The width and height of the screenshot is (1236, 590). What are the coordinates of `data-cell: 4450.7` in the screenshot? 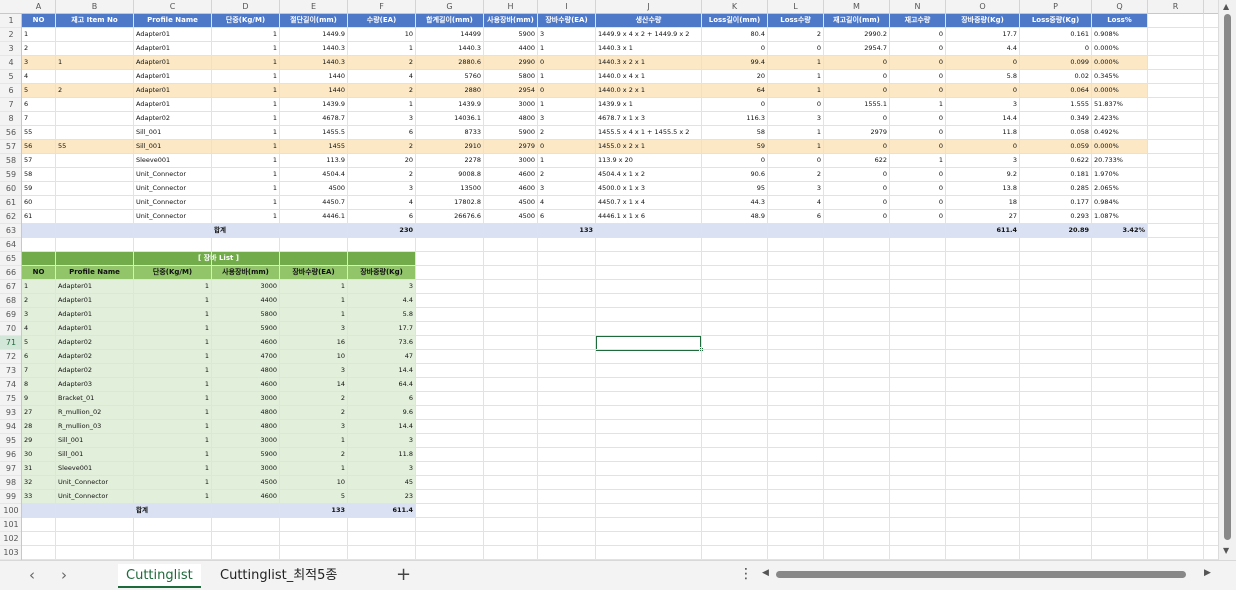 It's located at (314, 203).